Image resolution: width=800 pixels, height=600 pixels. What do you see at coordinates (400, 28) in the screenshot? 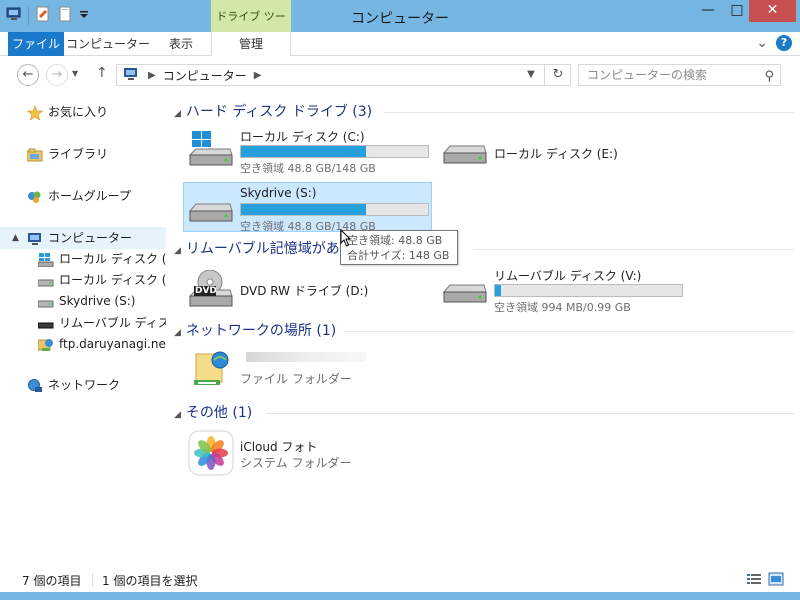
I see `title-bar: ドライブ ツール コンピューター — □ ✕` at bounding box center [400, 28].